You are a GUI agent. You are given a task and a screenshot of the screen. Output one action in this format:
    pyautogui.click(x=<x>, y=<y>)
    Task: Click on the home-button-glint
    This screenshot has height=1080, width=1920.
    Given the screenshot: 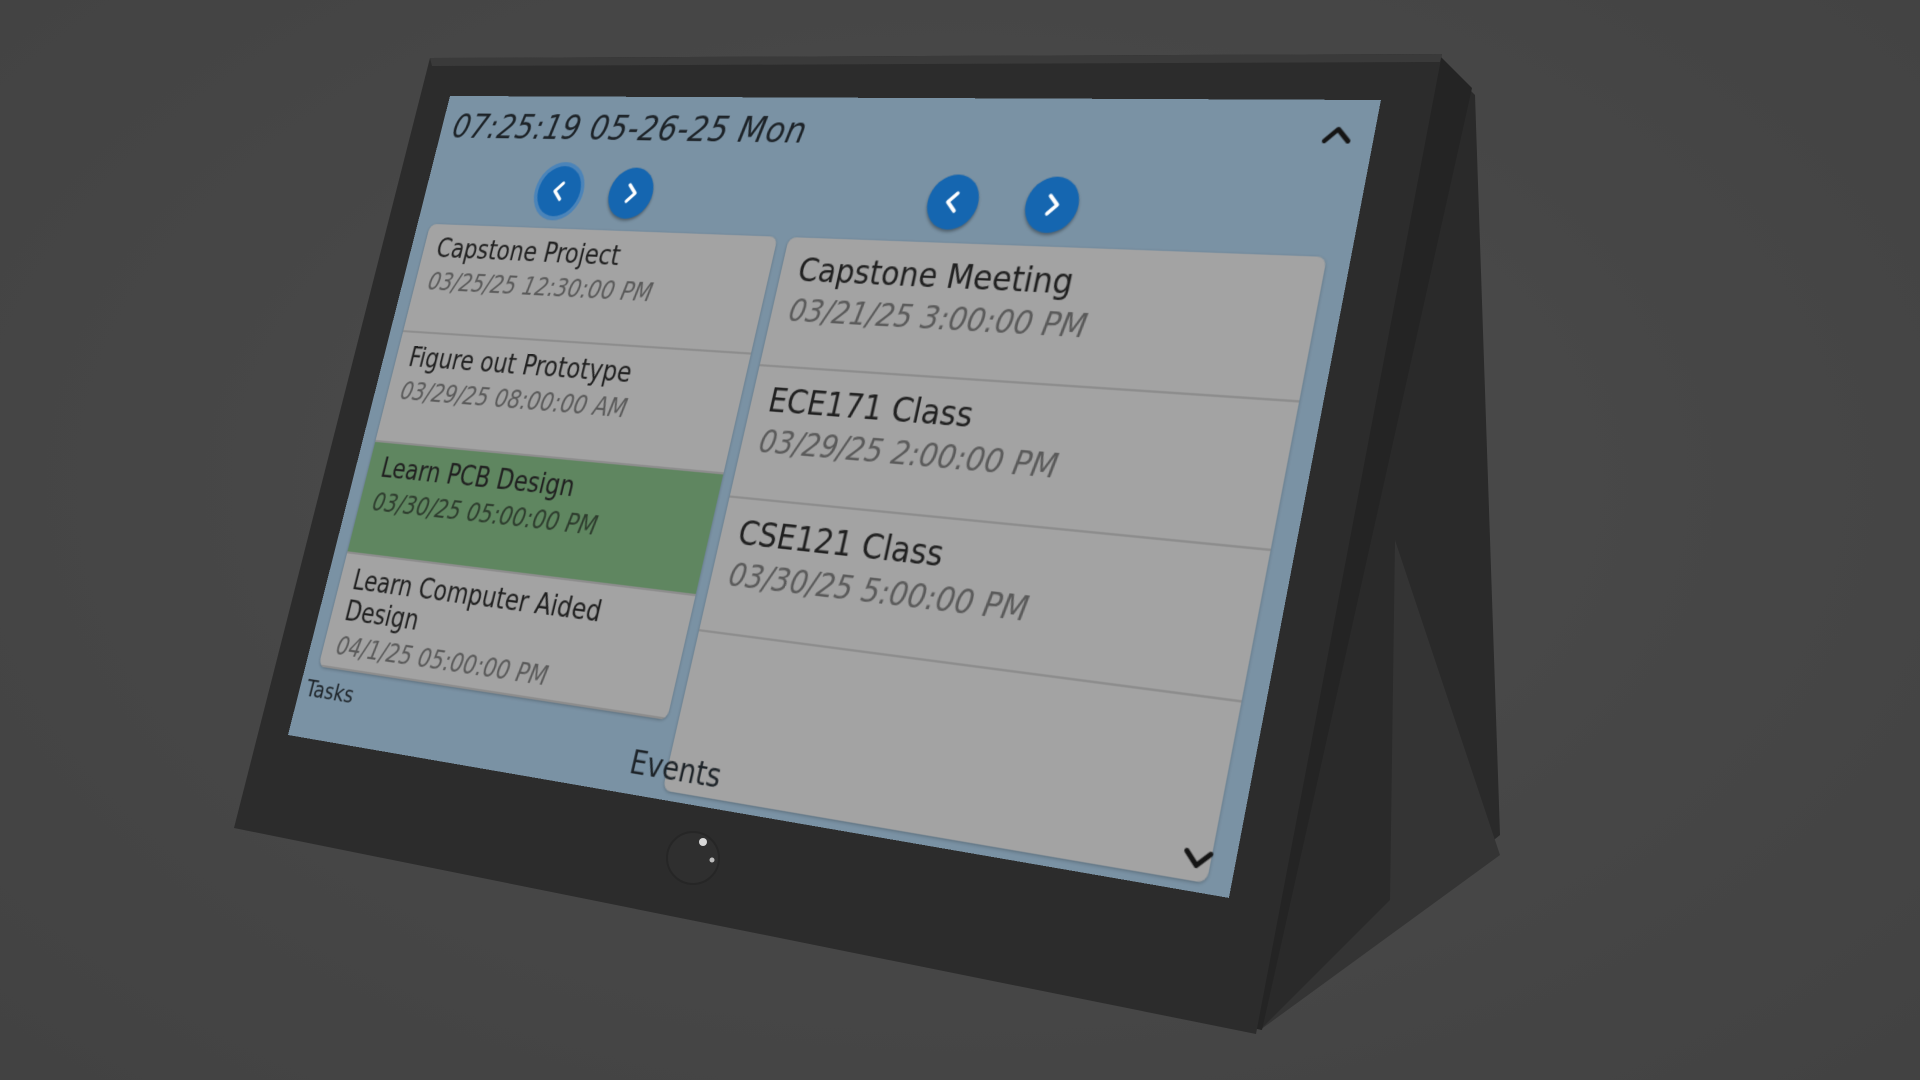 What is the action you would take?
    pyautogui.click(x=703, y=842)
    